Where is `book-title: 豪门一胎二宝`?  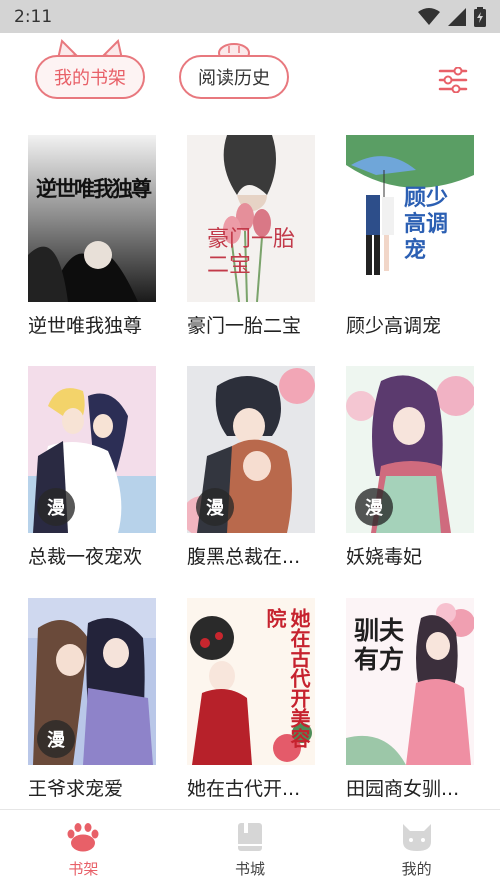 book-title: 豪门一胎二宝 is located at coordinates (244, 326).